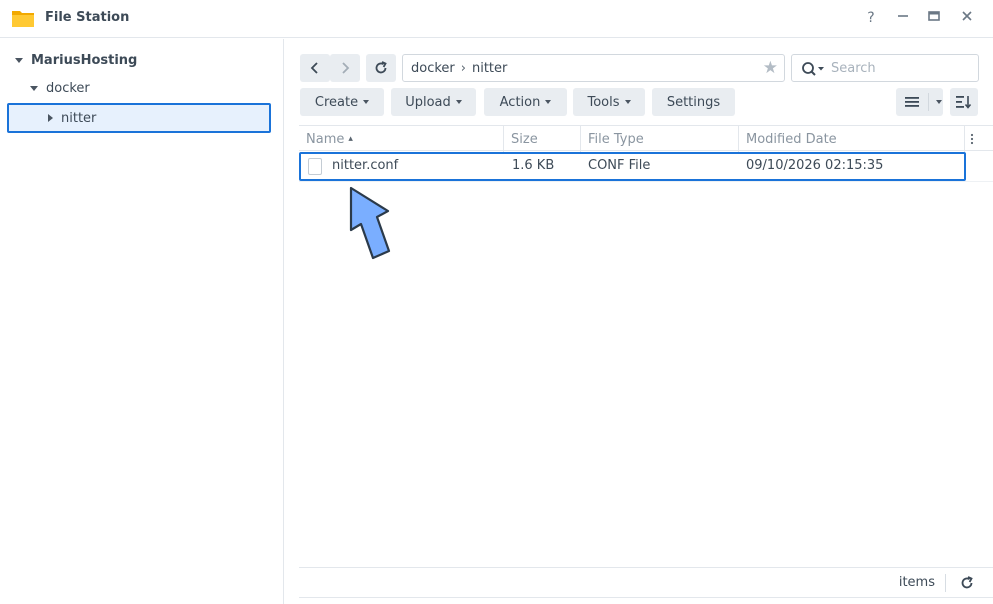 This screenshot has width=993, height=604. I want to click on pointer-arrow-icon, so click(370, 223).